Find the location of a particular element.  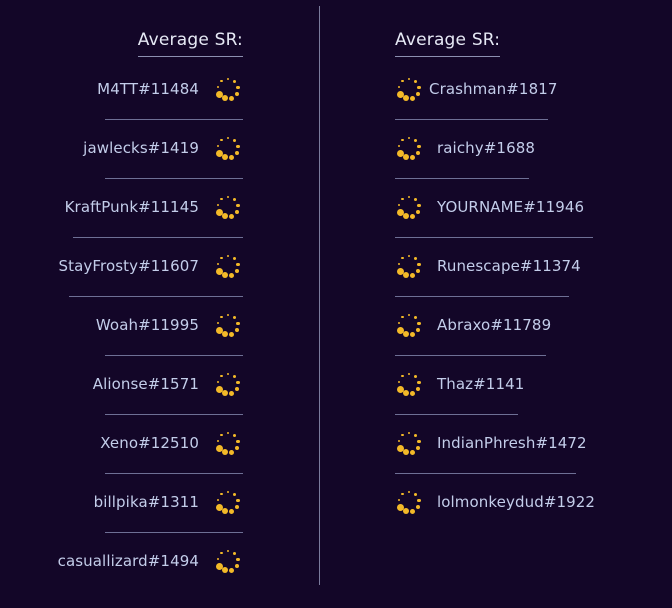

player-name: raichy#1688 is located at coordinates (486, 148).